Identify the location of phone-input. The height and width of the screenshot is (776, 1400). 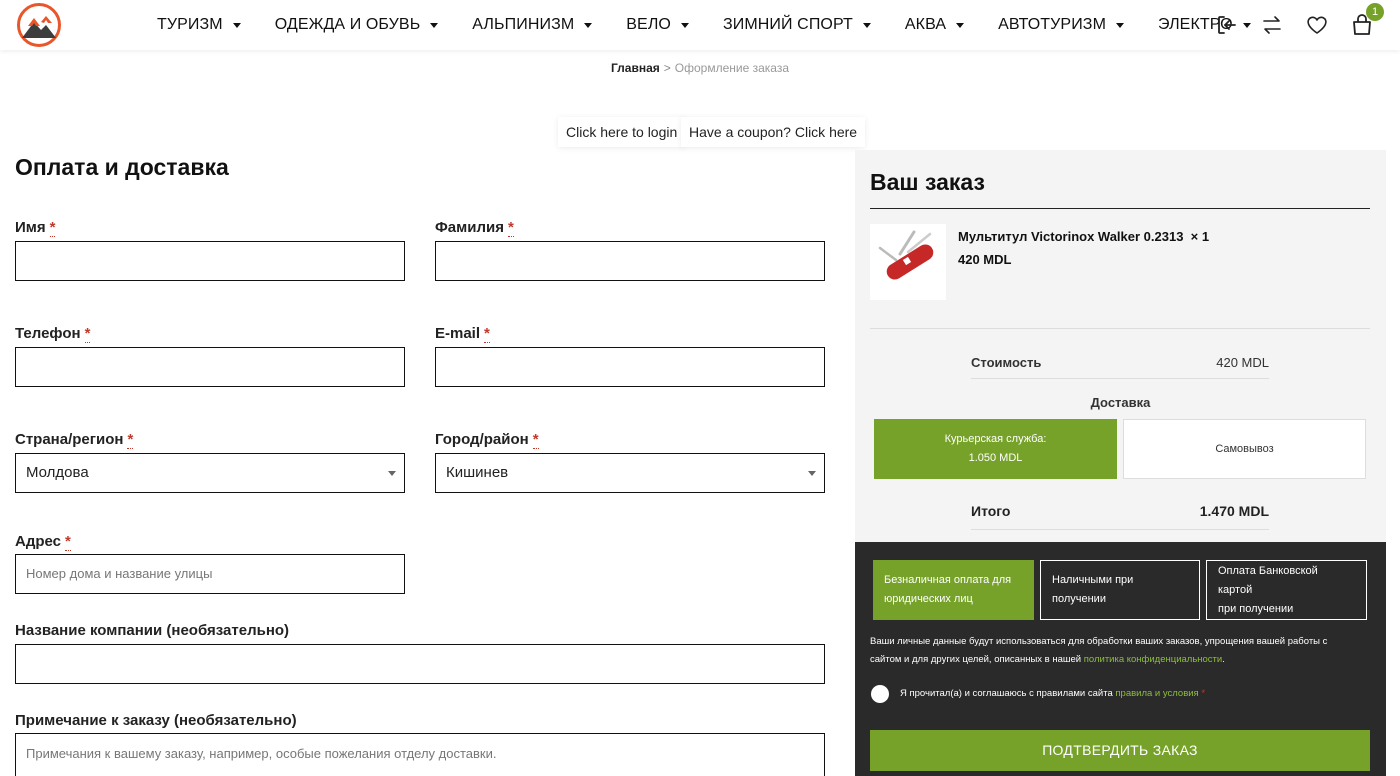
(210, 367).